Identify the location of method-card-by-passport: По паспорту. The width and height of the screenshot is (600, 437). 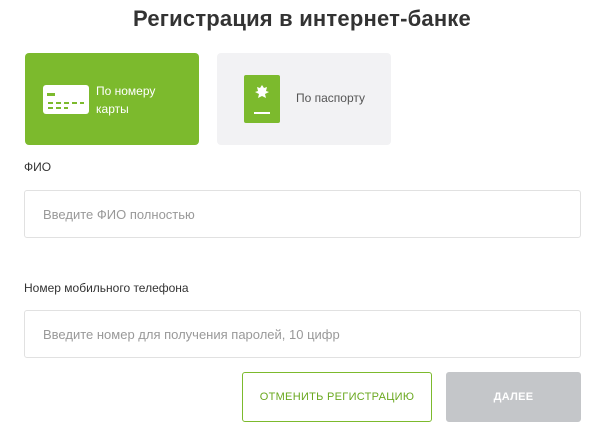
(304, 99).